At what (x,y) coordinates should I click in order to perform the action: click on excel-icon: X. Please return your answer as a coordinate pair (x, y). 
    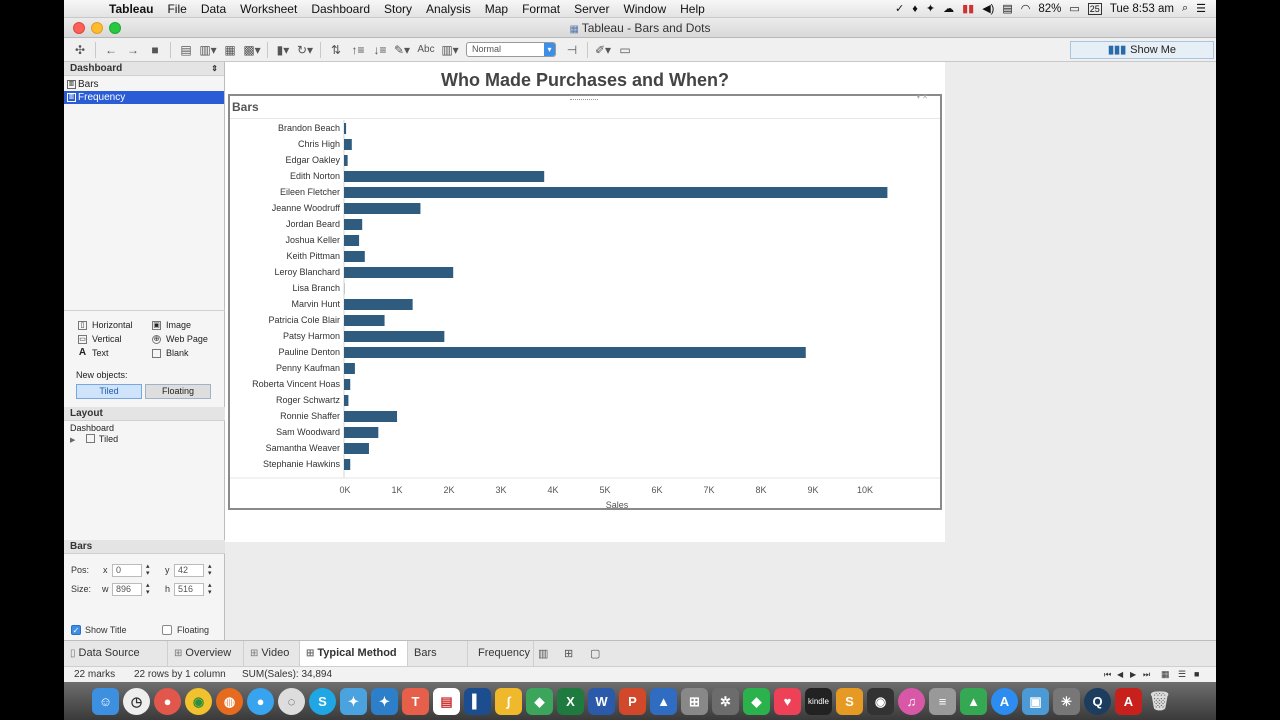
    Looking at the image, I should click on (570, 701).